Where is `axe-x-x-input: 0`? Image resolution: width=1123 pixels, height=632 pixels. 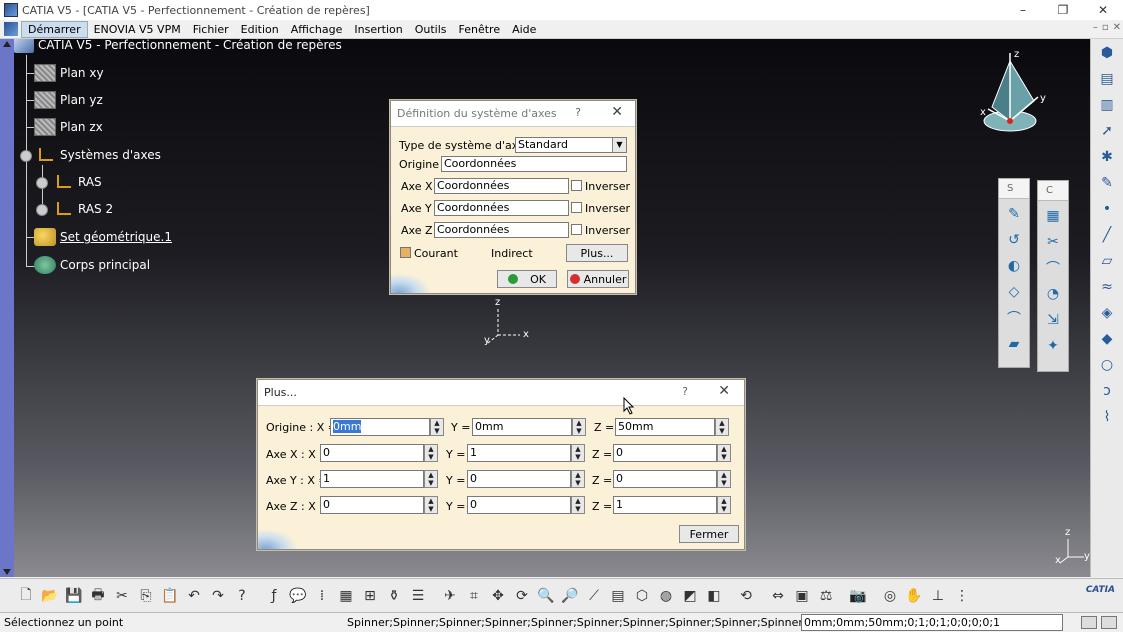
axe-x-x-input: 0 is located at coordinates (372, 453).